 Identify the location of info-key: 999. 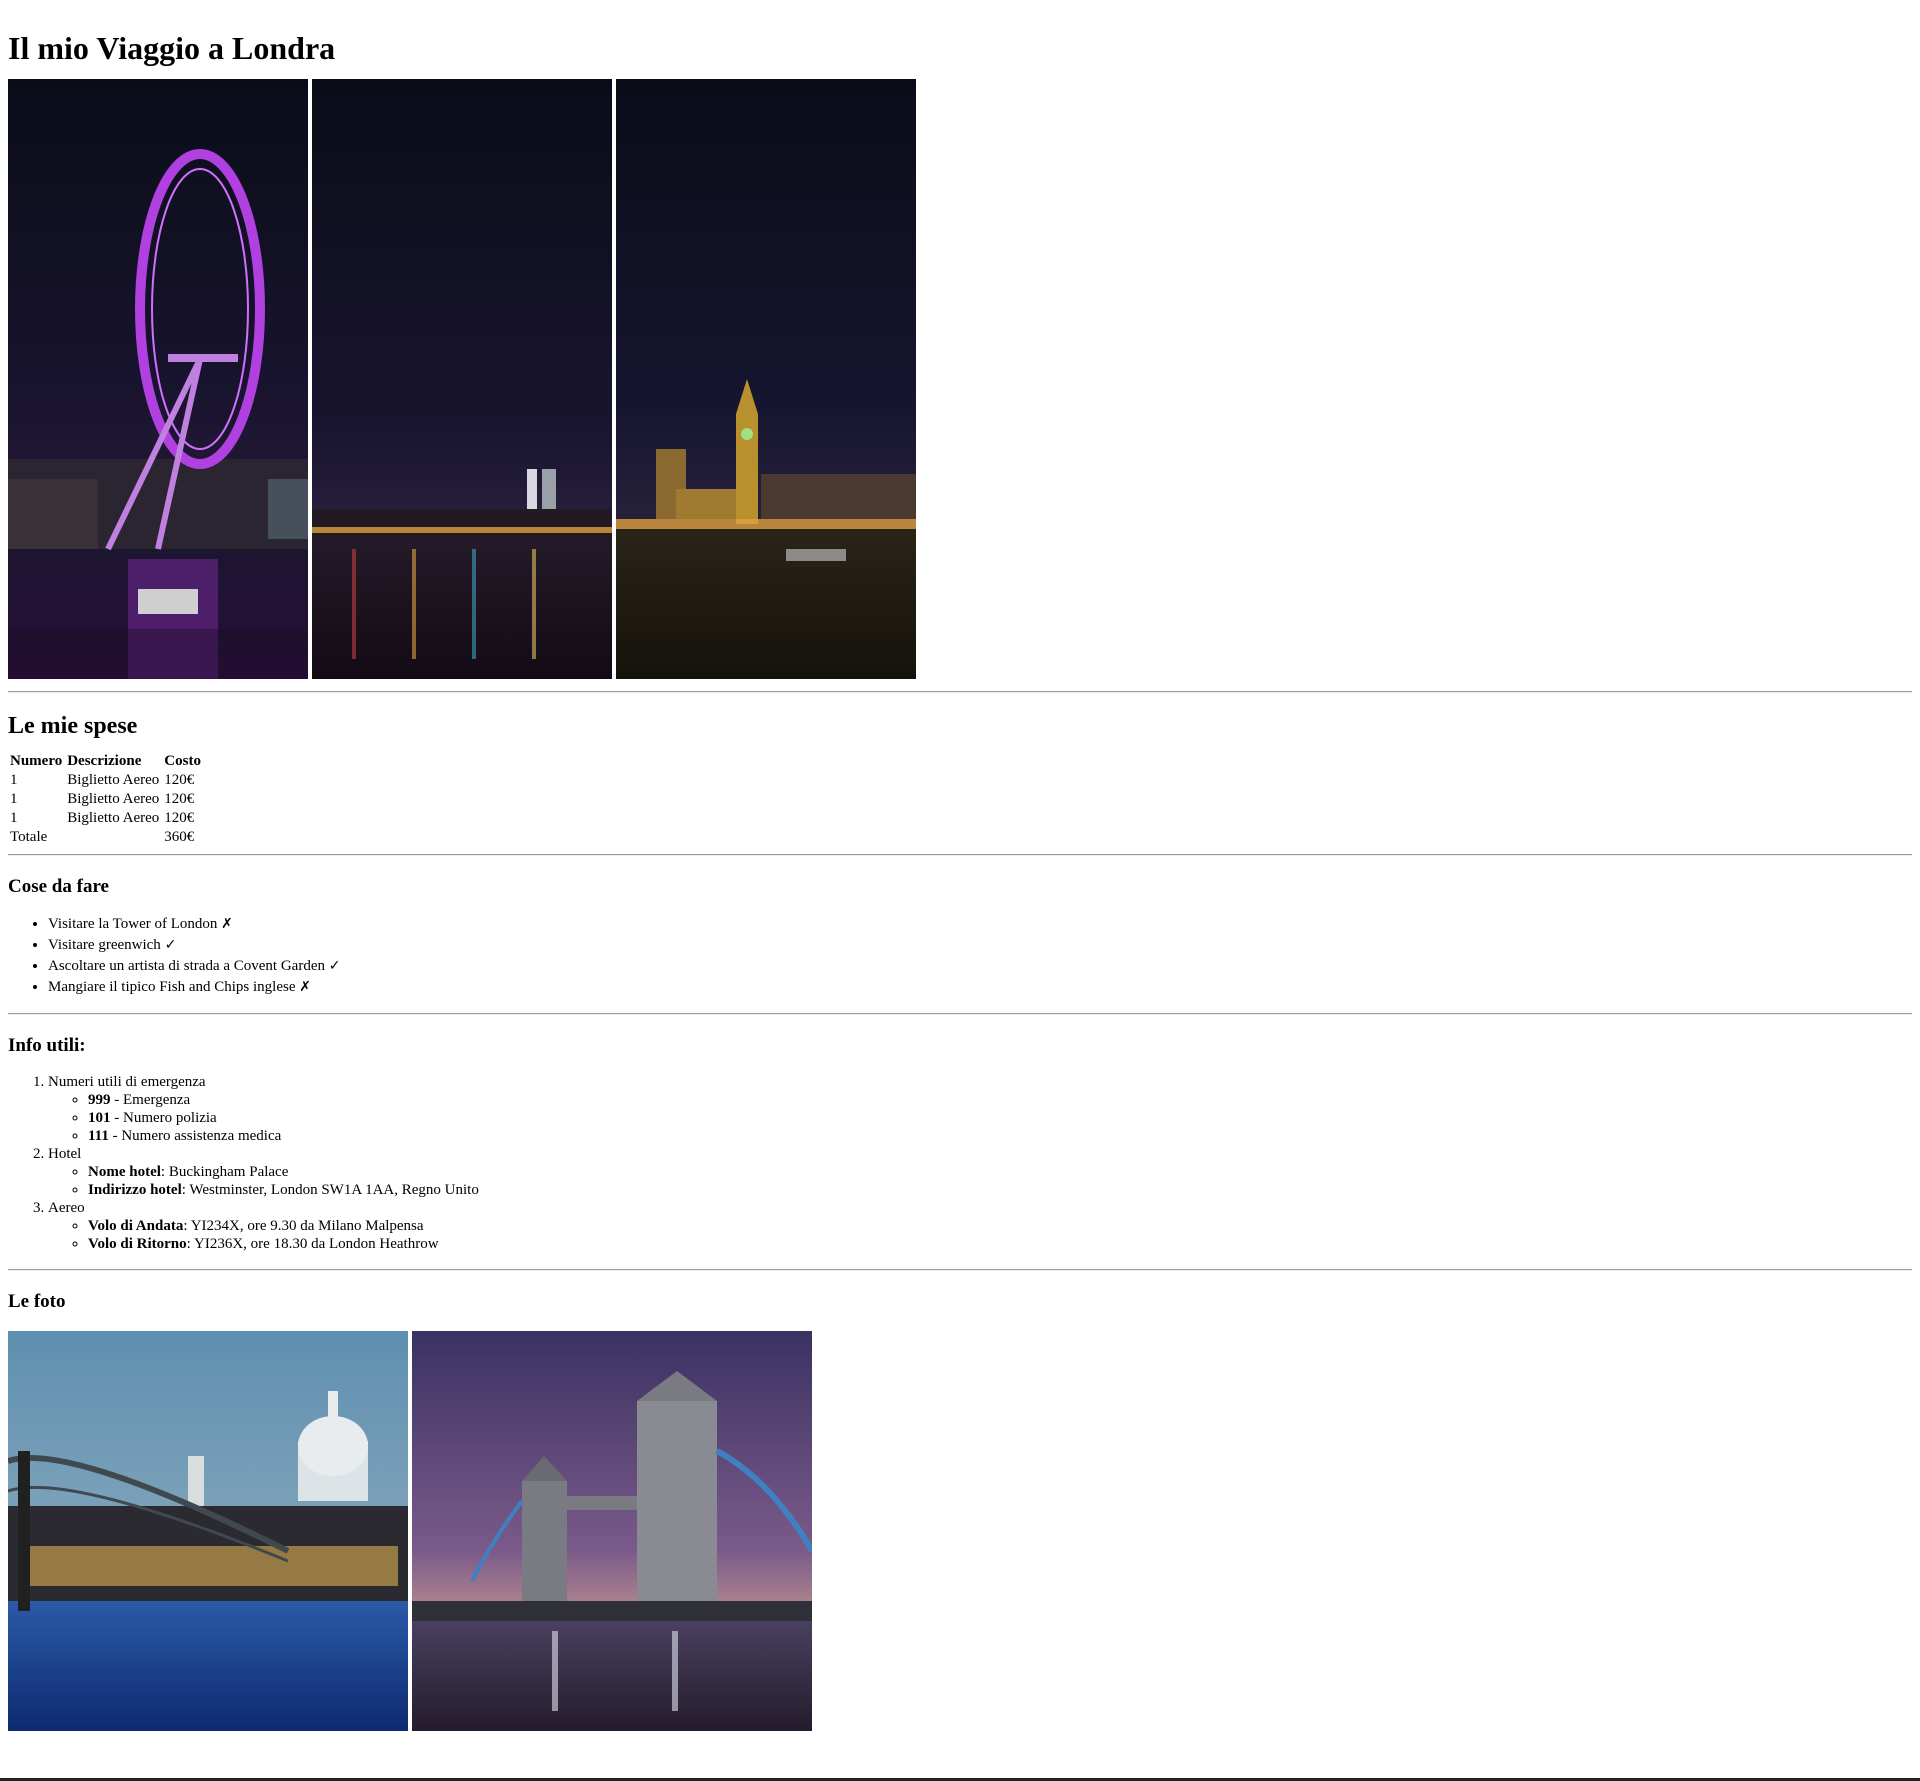
(99, 1100).